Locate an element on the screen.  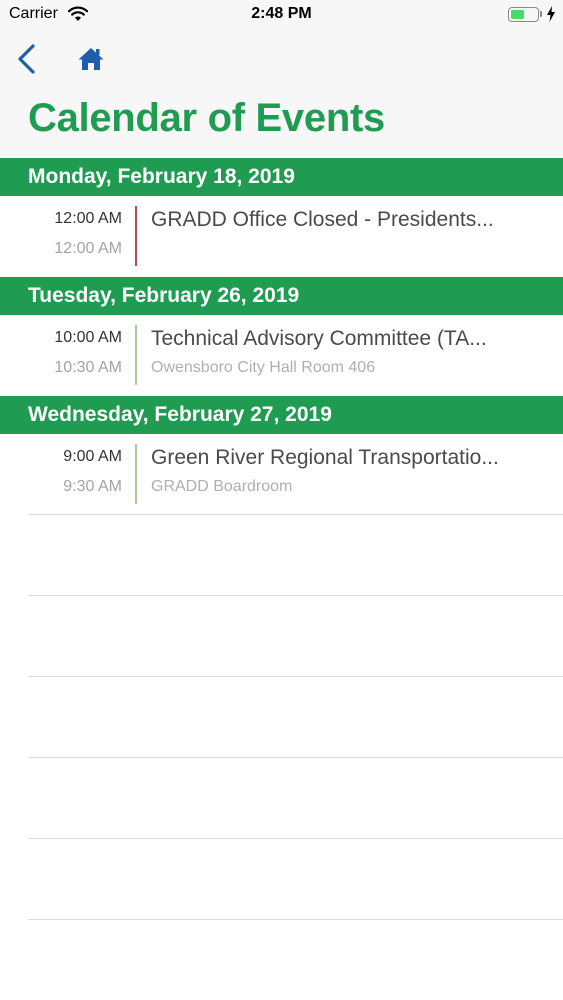
event-start-time: 12:00 AM is located at coordinates (88, 218).